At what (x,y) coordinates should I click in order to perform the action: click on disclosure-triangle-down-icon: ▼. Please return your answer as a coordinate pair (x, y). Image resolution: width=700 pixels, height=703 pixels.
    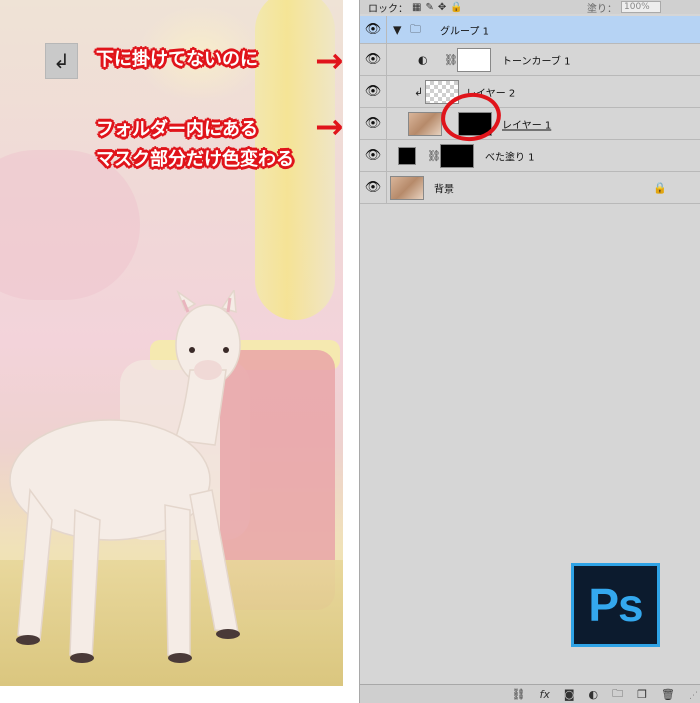
    Looking at the image, I should click on (397, 29).